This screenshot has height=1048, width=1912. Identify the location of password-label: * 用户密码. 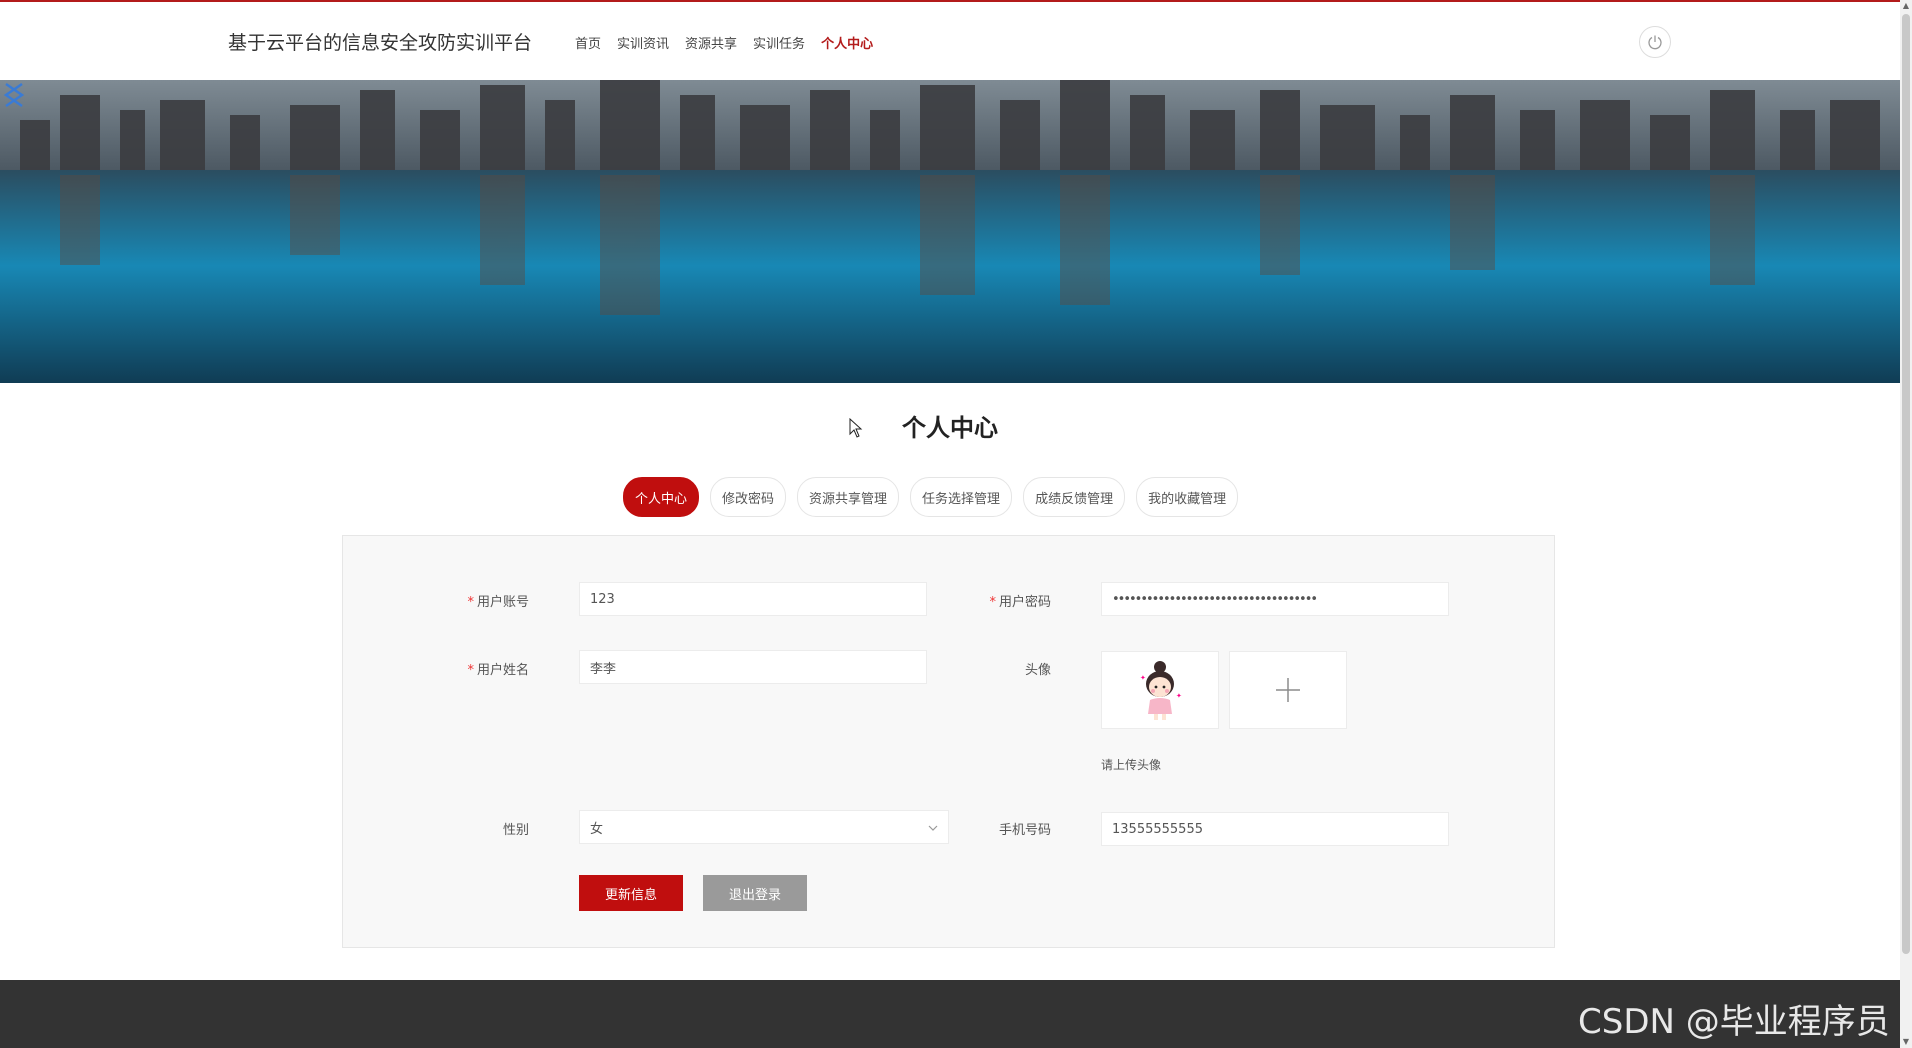
(1020, 602).